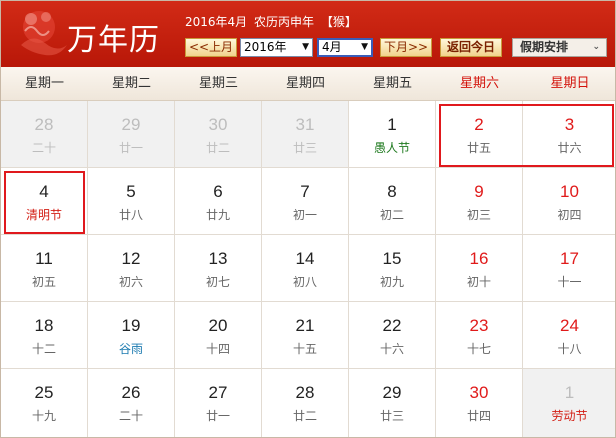  Describe the element at coordinates (569, 124) in the screenshot. I see `day-number: 3` at that location.